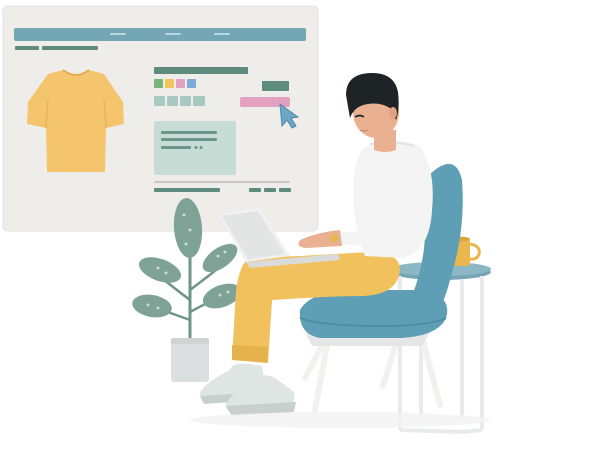 The height and width of the screenshot is (456, 599). Describe the element at coordinates (340, 420) in the screenshot. I see `ground-shadow` at that location.